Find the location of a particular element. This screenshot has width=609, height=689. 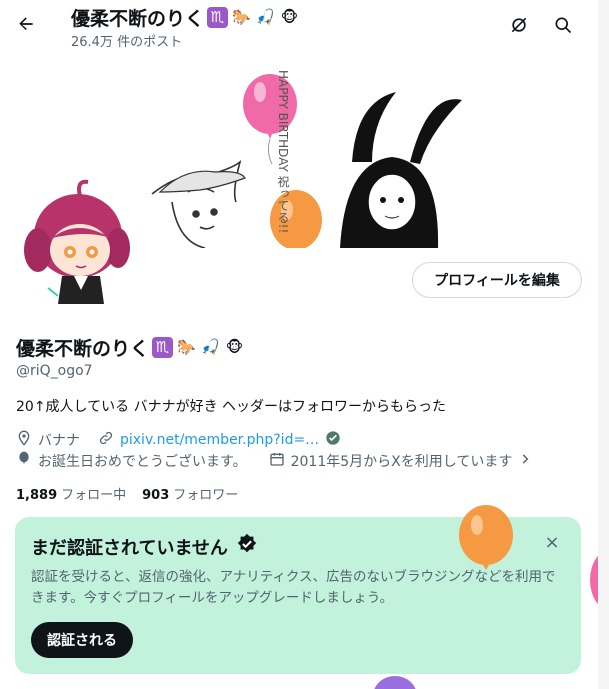

profile-name: 優柔不断のりく ♏ 🐎 🎣 🐵 is located at coordinates (130, 347).